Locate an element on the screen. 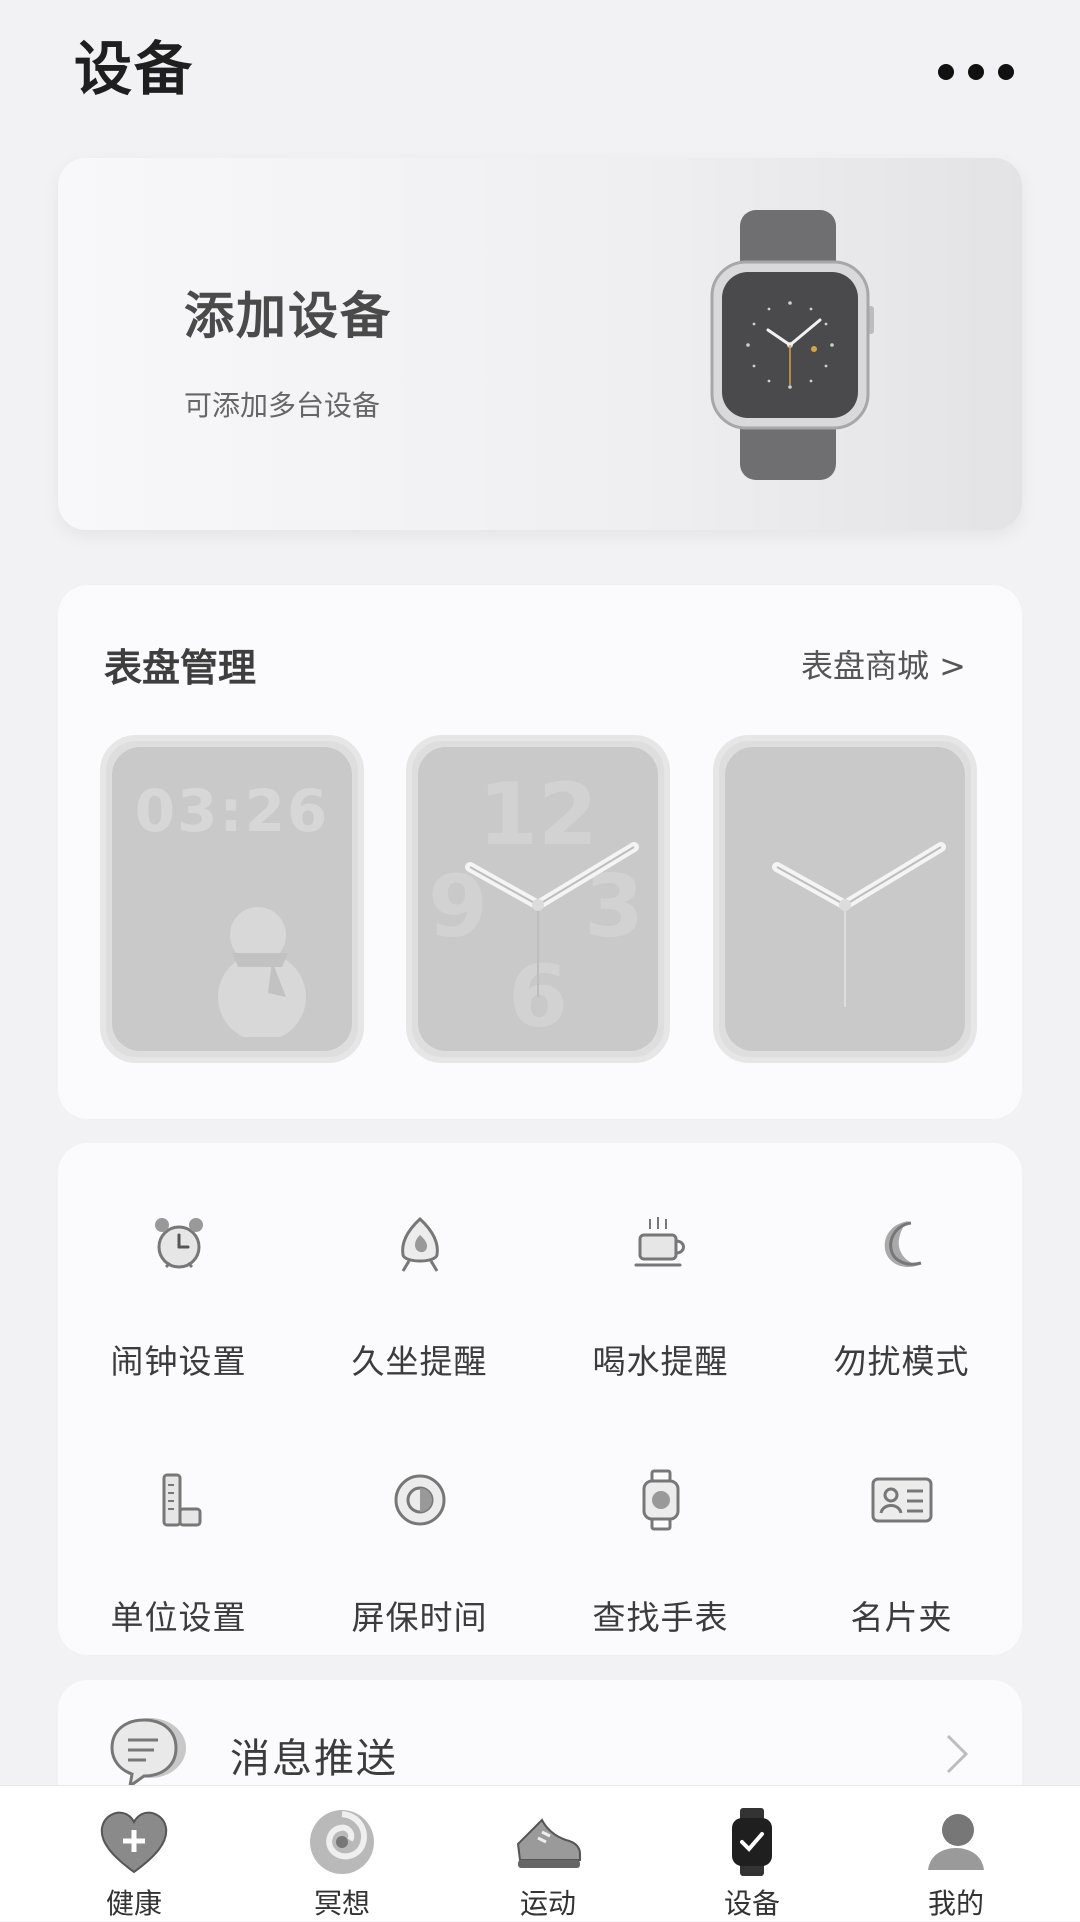 The image size is (1080, 1922). nav-label: 设备 is located at coordinates (751, 1903).